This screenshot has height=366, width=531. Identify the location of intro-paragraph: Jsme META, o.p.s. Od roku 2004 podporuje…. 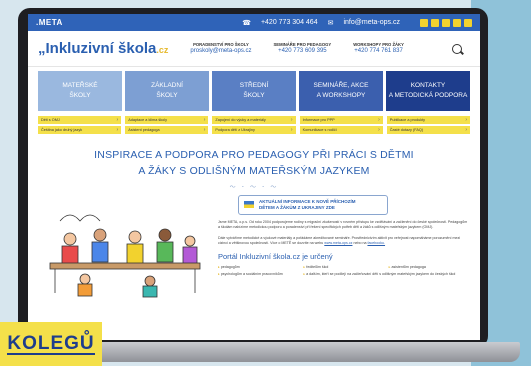
(343, 225).